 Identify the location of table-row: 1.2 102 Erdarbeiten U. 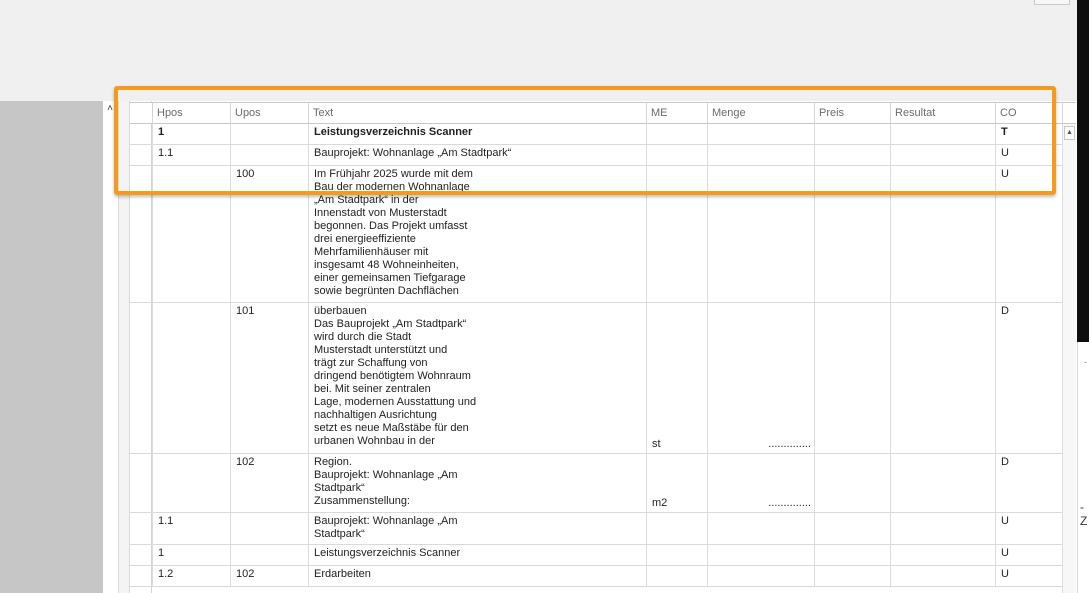
(596, 576).